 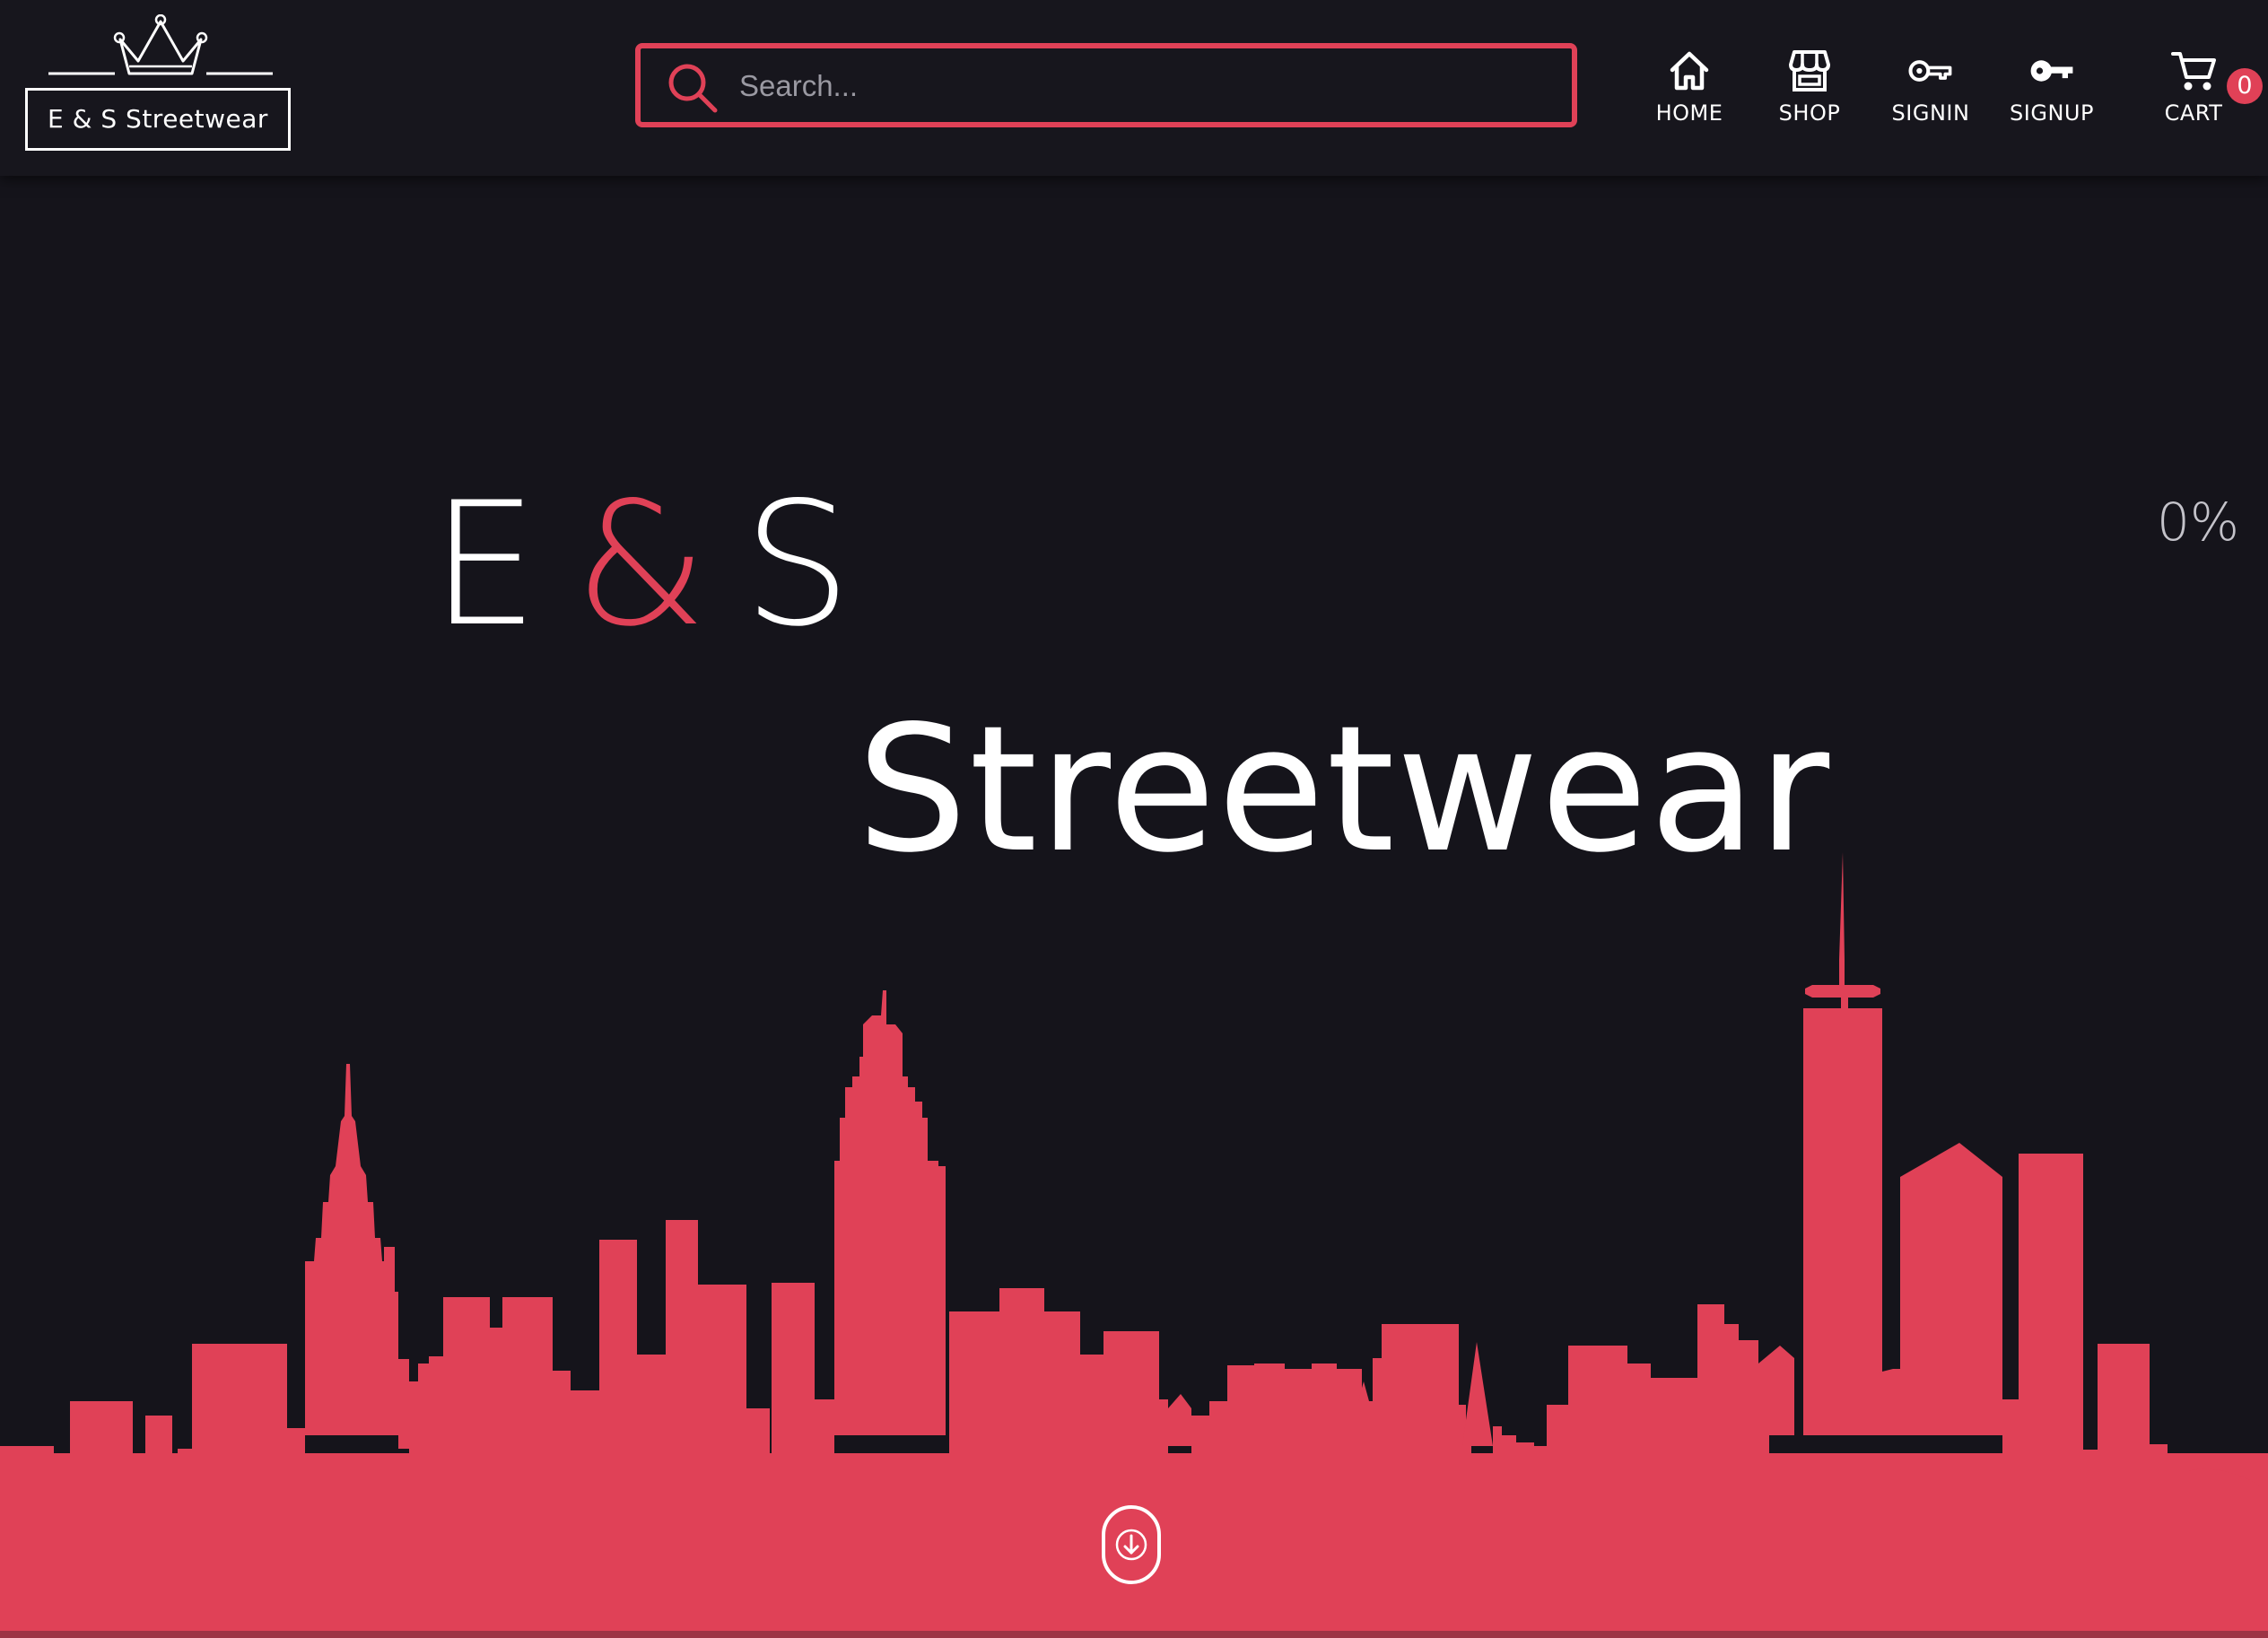 I want to click on nav-cart: CART, so click(x=2193, y=89).